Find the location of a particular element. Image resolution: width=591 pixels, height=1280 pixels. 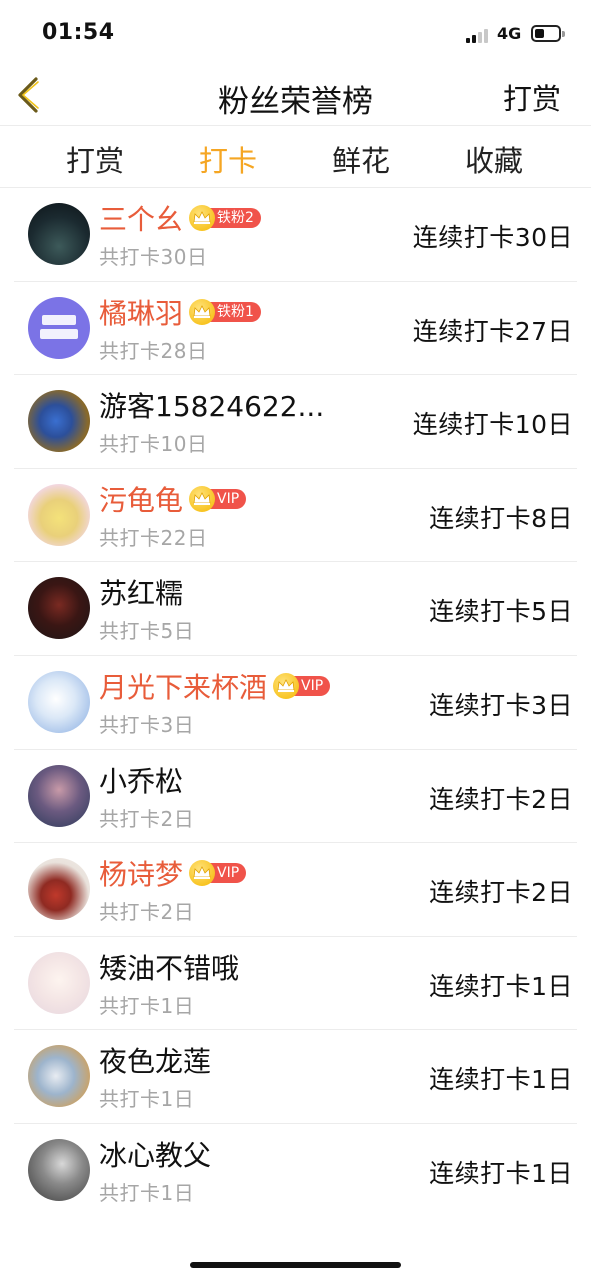

list-item: 冰心教父共打卡1日 连续打卡1日 is located at coordinates (295, 1171).